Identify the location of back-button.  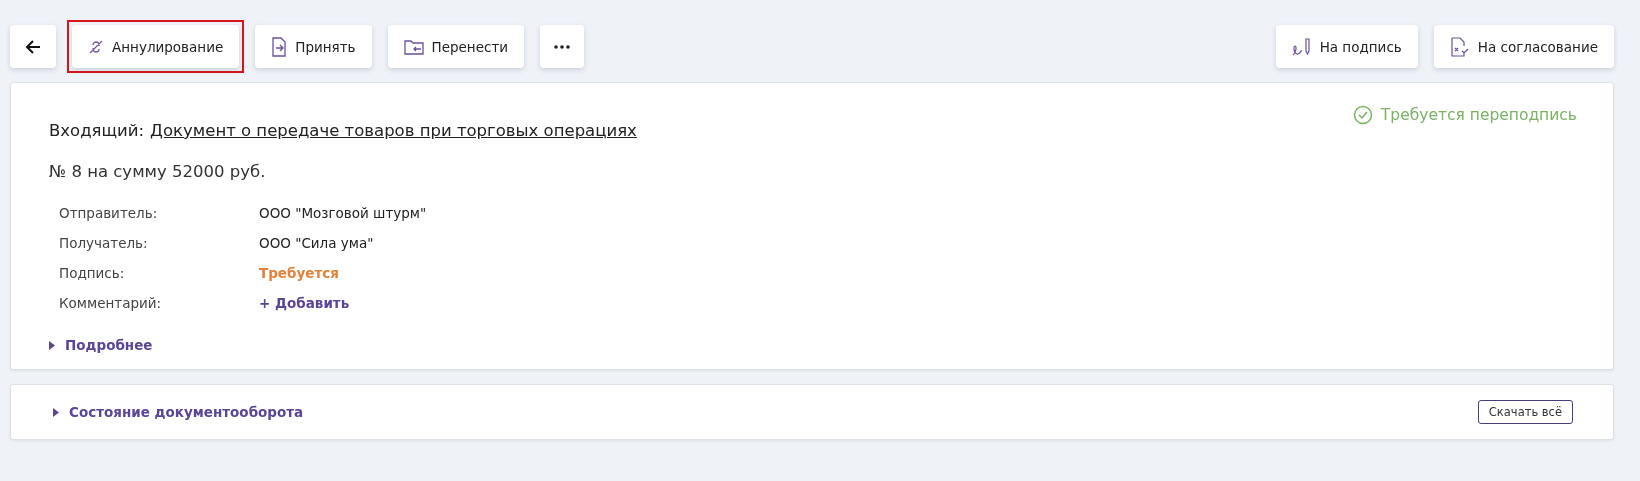
(33, 46).